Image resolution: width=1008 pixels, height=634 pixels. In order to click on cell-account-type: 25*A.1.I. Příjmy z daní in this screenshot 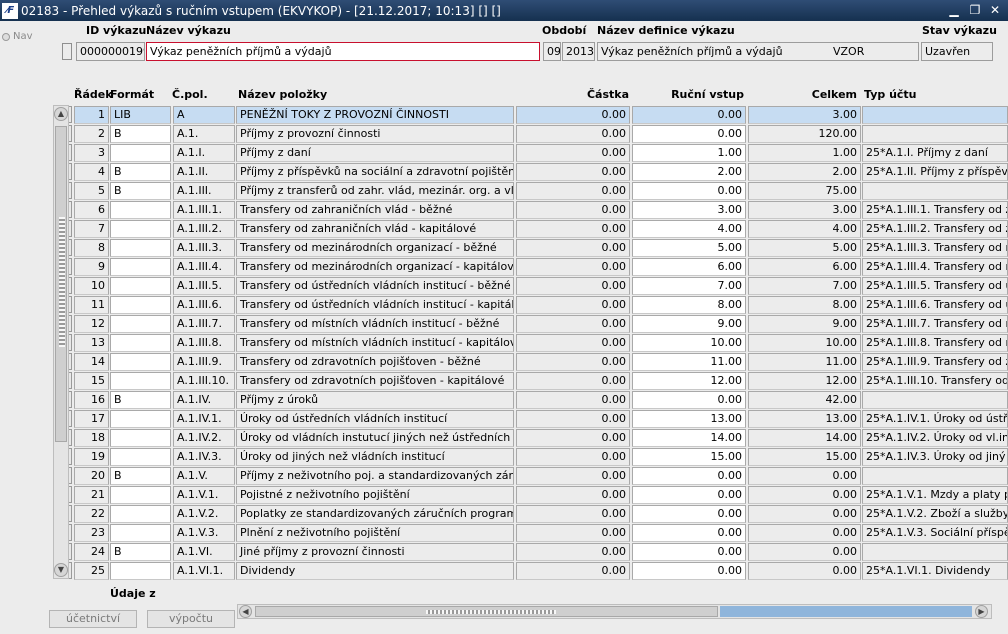, I will do `click(935, 153)`.